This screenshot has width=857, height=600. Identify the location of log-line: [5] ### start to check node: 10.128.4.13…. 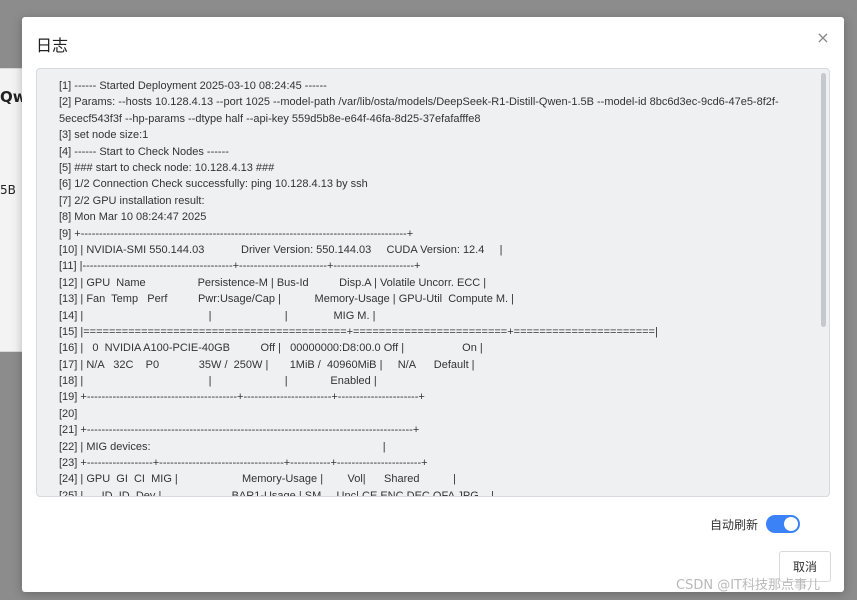
(167, 167).